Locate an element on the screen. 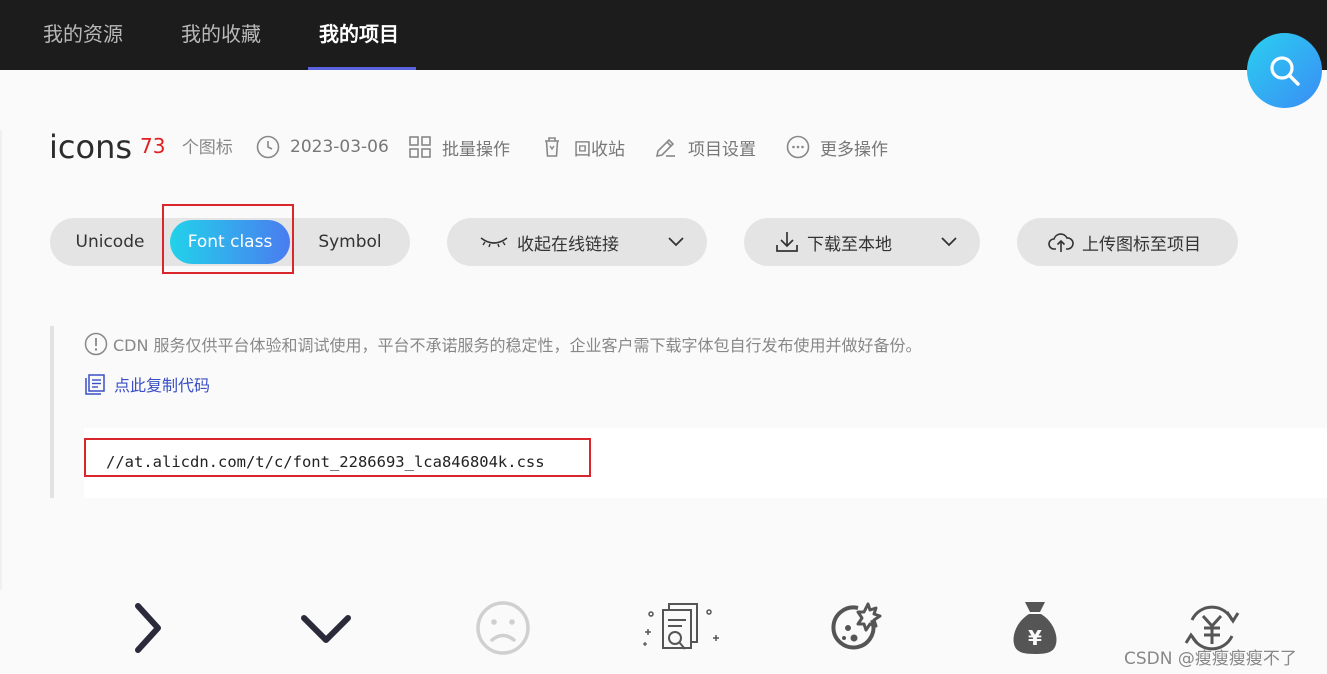  info-icon is located at coordinates (96, 344).